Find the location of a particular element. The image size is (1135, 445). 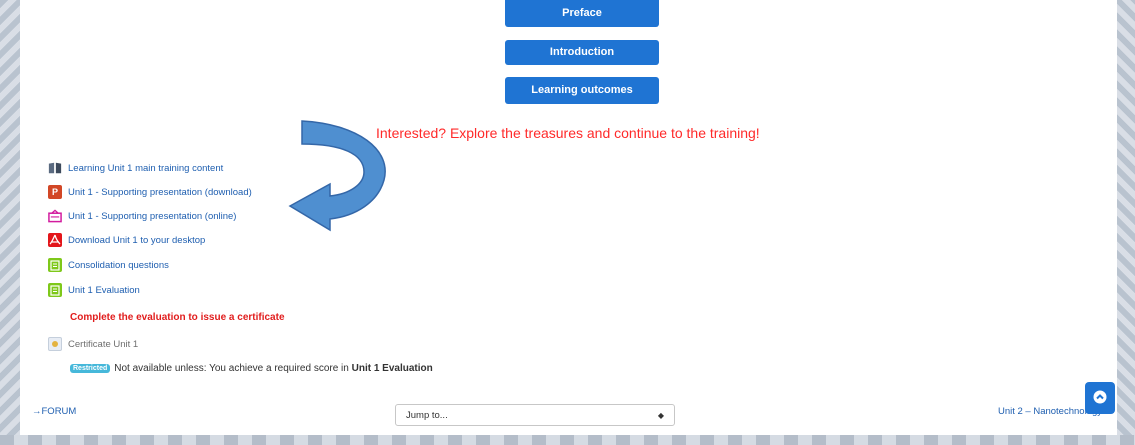

previous-section-link: →FORUM is located at coordinates (54, 411).